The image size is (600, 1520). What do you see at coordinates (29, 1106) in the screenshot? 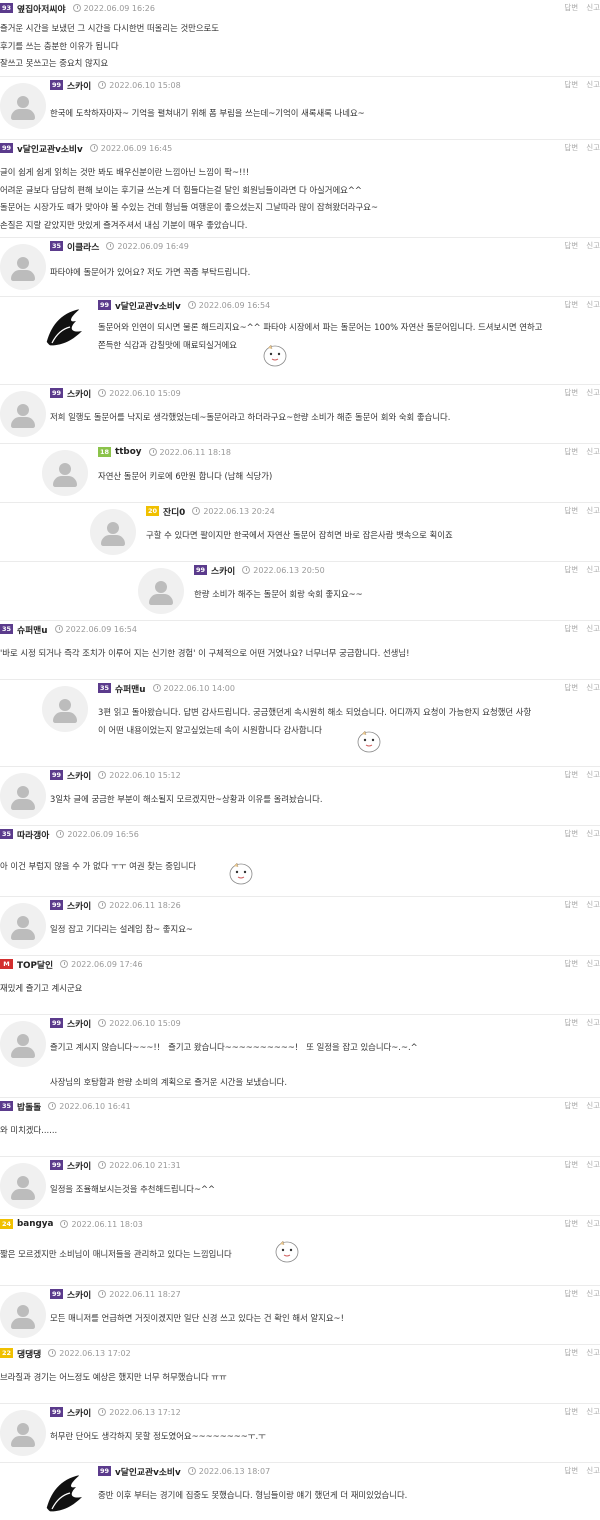
I see `author-name: 밥돌돌` at bounding box center [29, 1106].